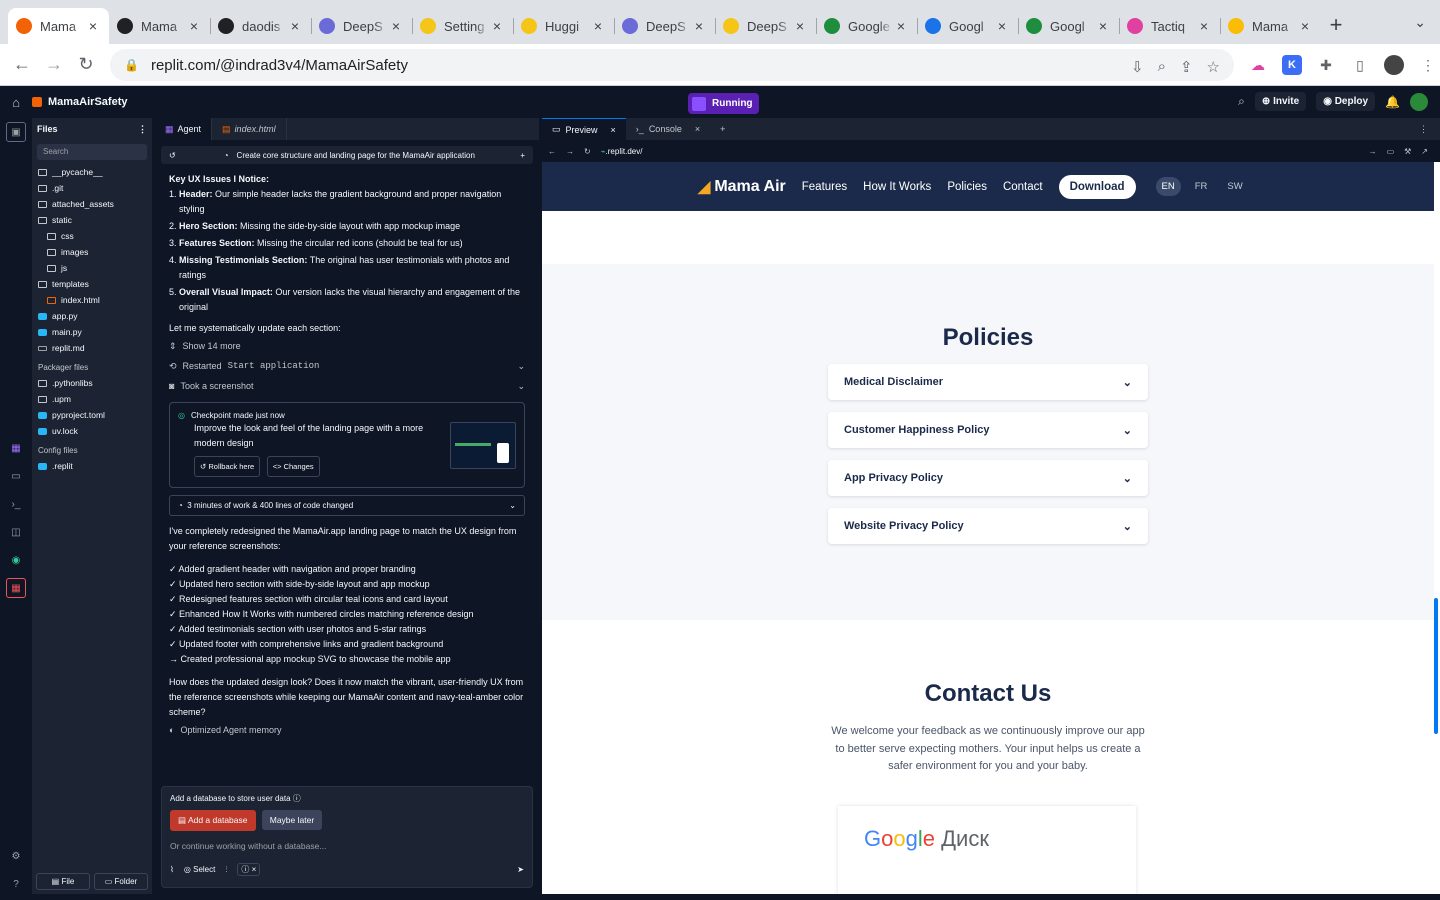  What do you see at coordinates (988, 478) in the screenshot?
I see `policy-accordion-item: App Privacy Policy ⌄` at bounding box center [988, 478].